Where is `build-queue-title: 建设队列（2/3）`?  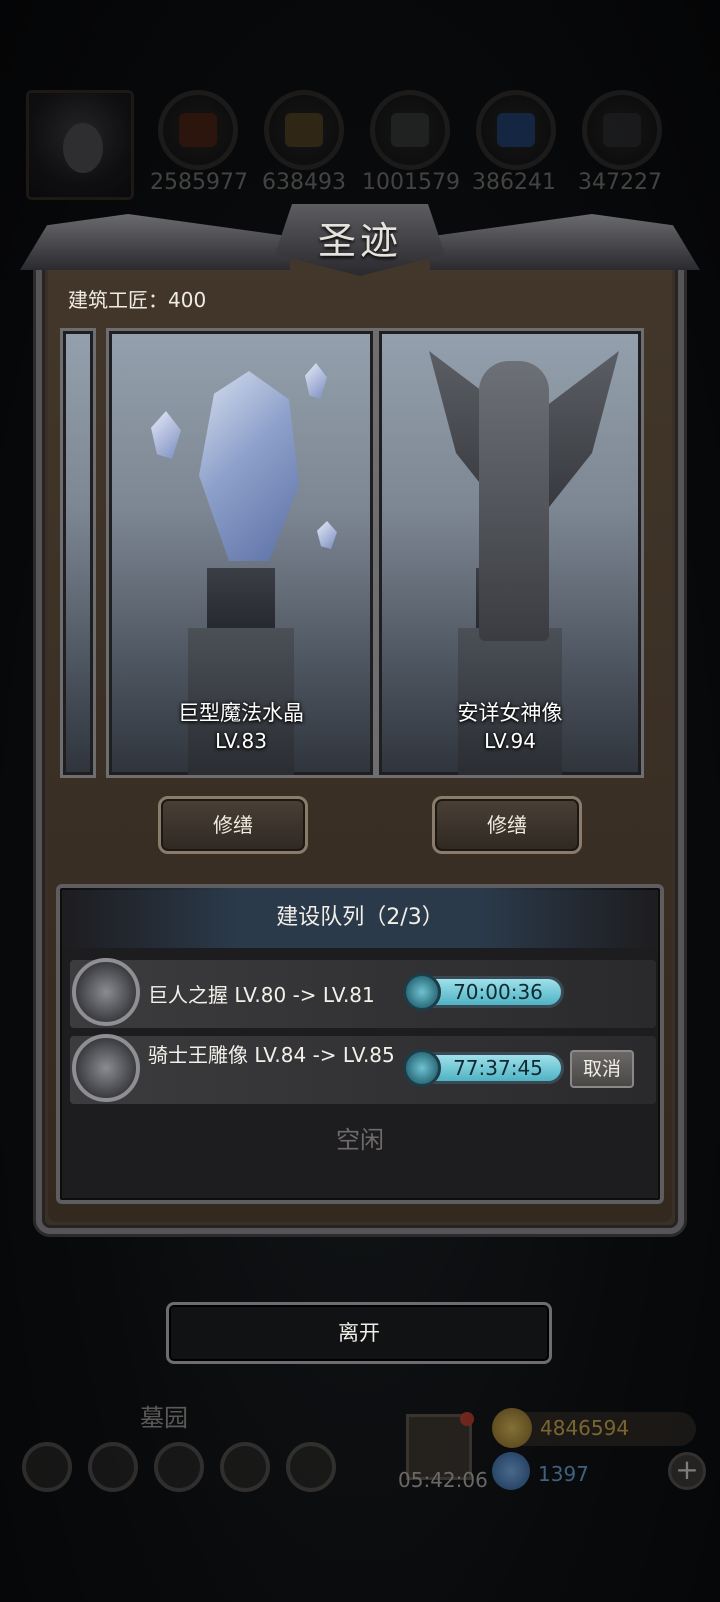 build-queue-title: 建设队列（2/3） is located at coordinates (360, 918).